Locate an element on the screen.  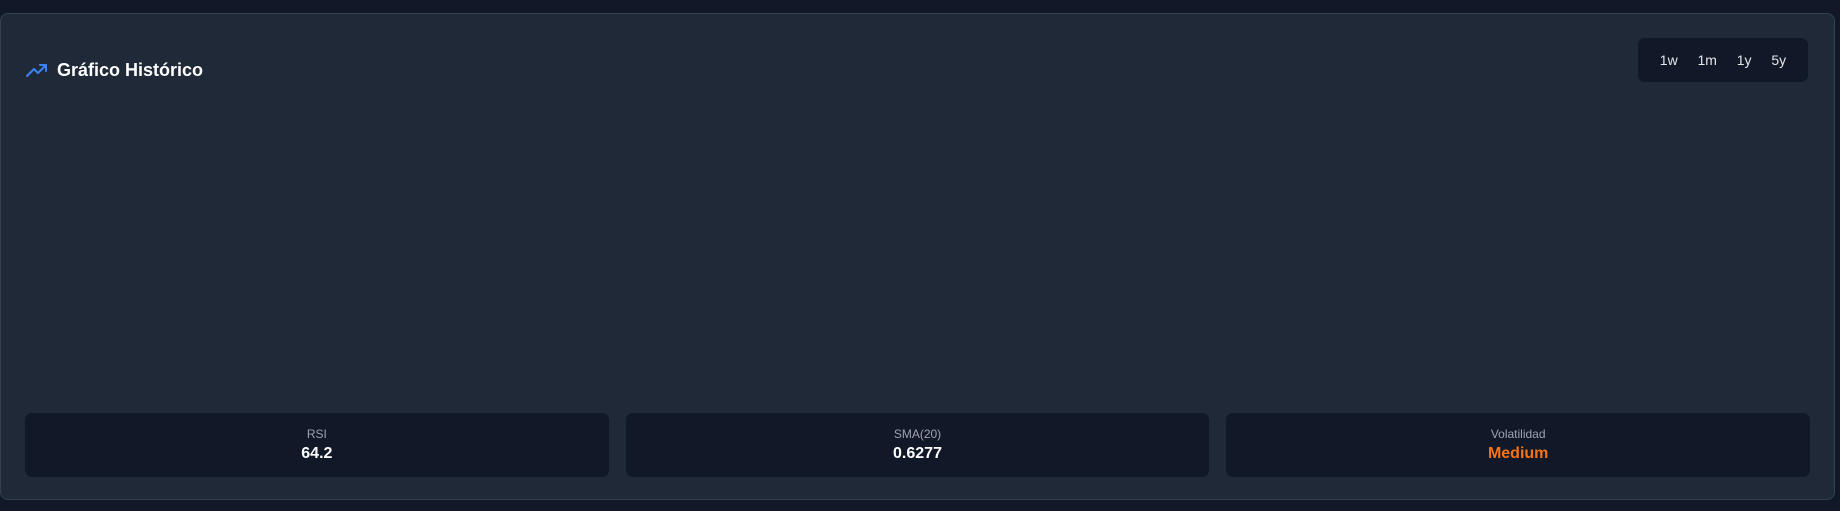
stat-rsi: RSI 64.2 is located at coordinates (317, 445).